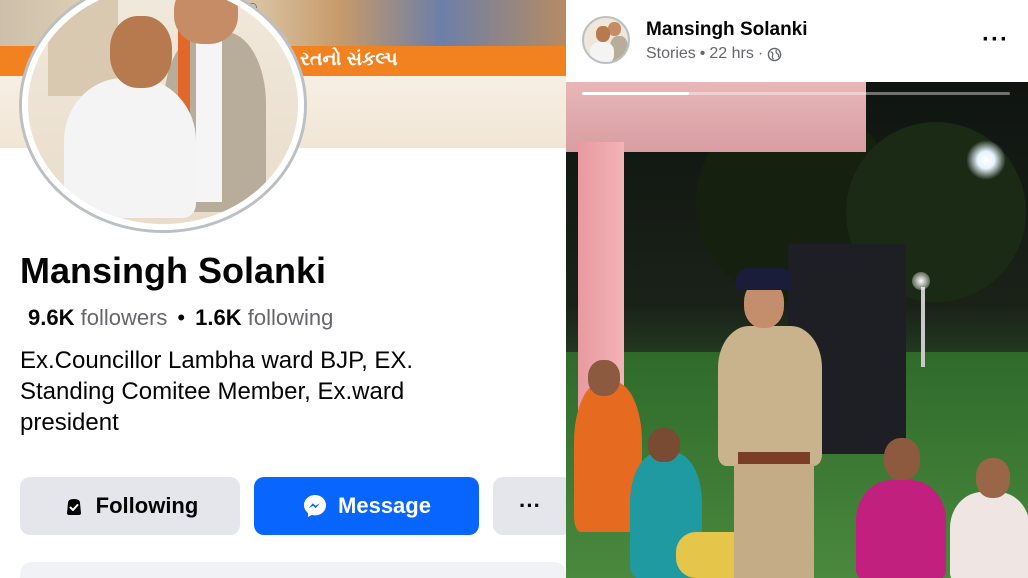 Image resolution: width=1028 pixels, height=578 pixels. What do you see at coordinates (774, 521) in the screenshot?
I see `scene-officer-trousers` at bounding box center [774, 521].